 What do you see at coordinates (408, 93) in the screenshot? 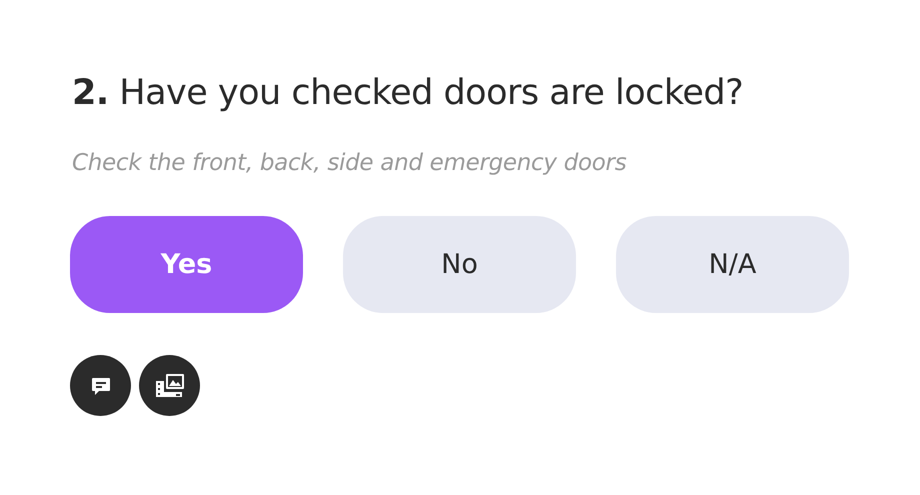
I see `question-title: 2. Have you checked doors are locked?` at bounding box center [408, 93].